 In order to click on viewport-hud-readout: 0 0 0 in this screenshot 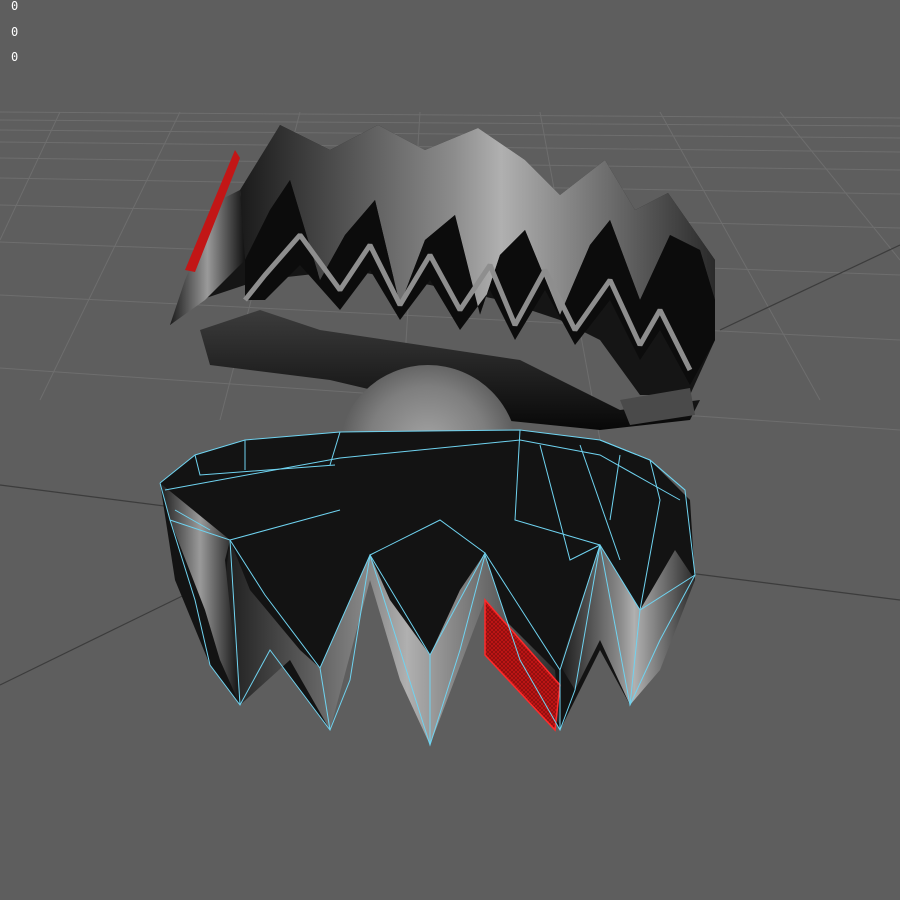, I will do `click(14, 35)`.